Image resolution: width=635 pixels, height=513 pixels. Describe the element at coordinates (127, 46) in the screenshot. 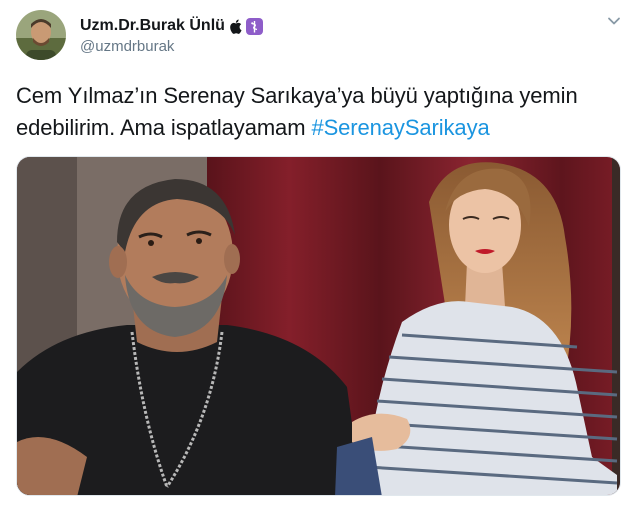

I see `author-handle: @uzmdrburak` at that location.